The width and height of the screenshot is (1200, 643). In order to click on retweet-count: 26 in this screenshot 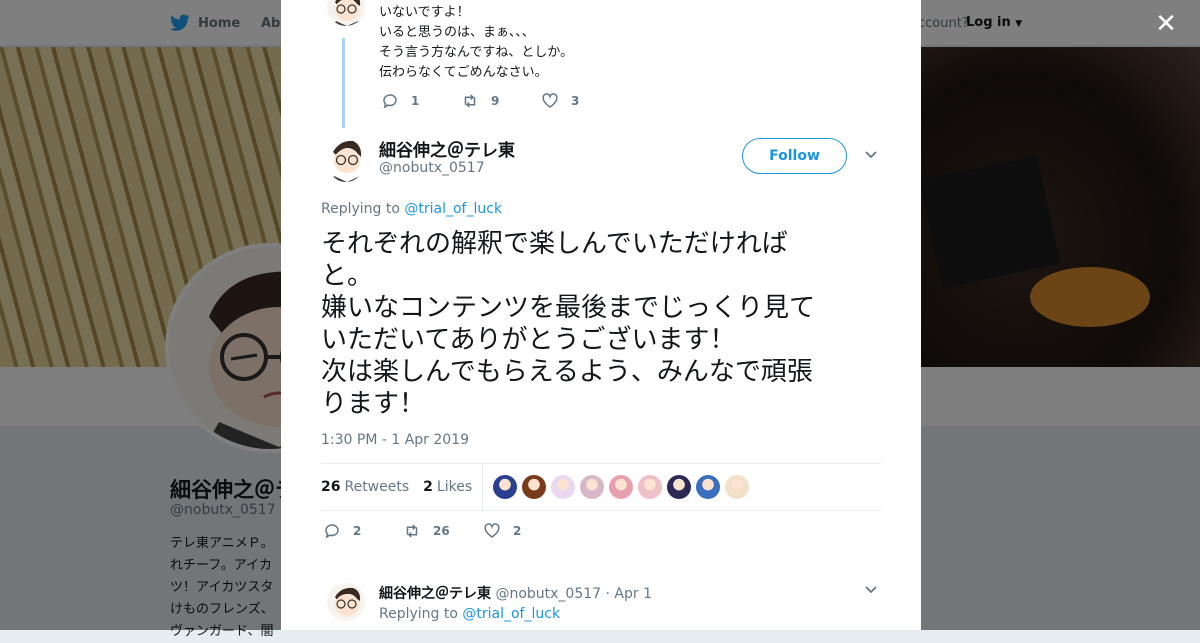, I will do `click(441, 531)`.